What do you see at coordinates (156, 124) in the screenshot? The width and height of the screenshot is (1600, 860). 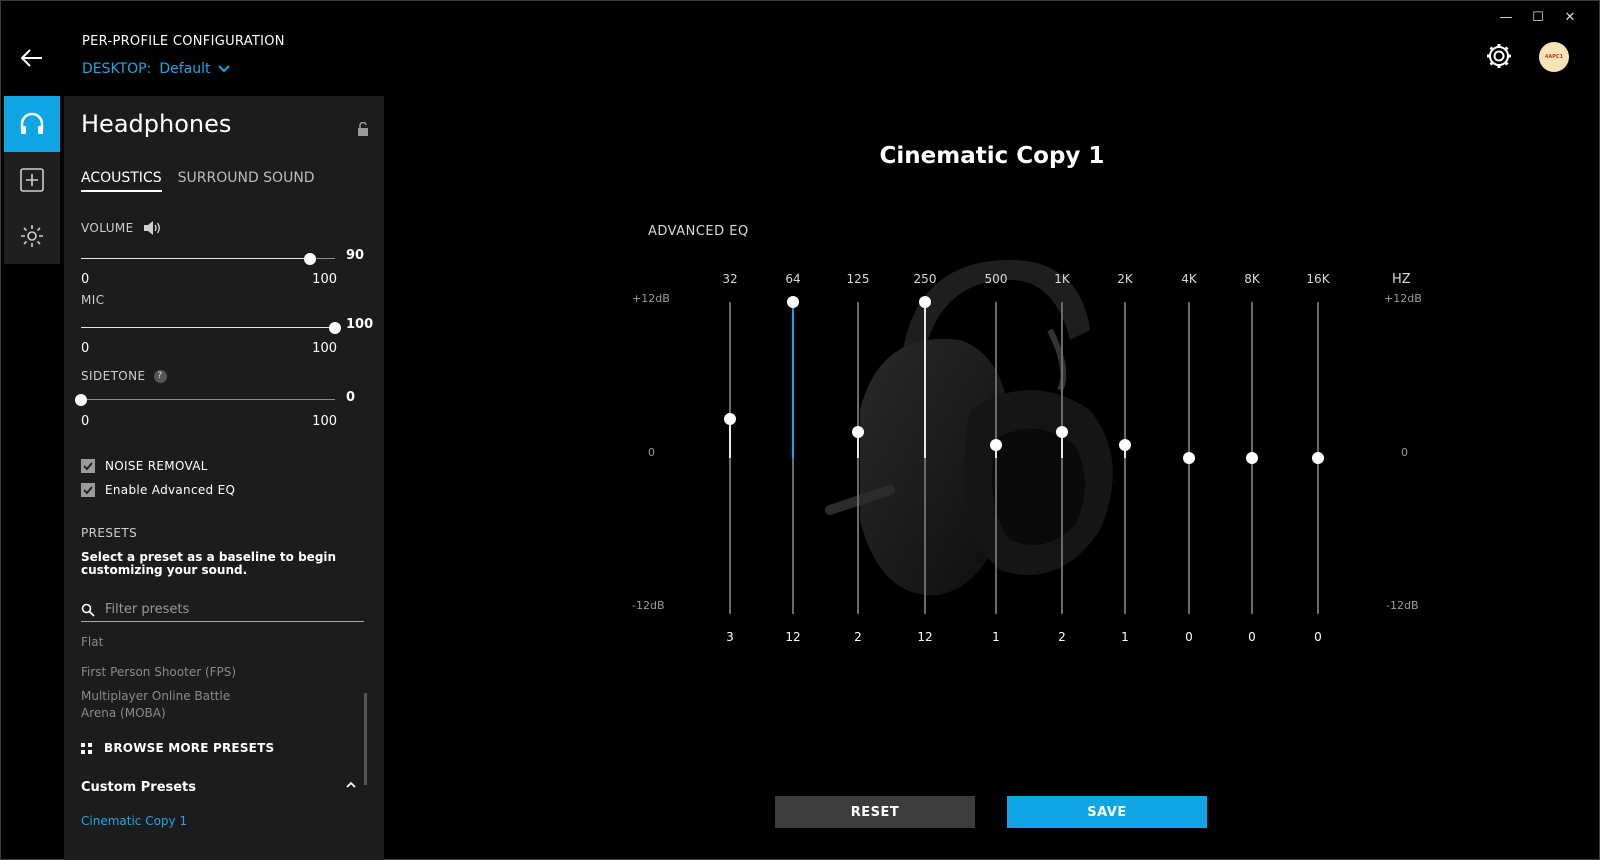 I see `panel-title: Headphones` at bounding box center [156, 124].